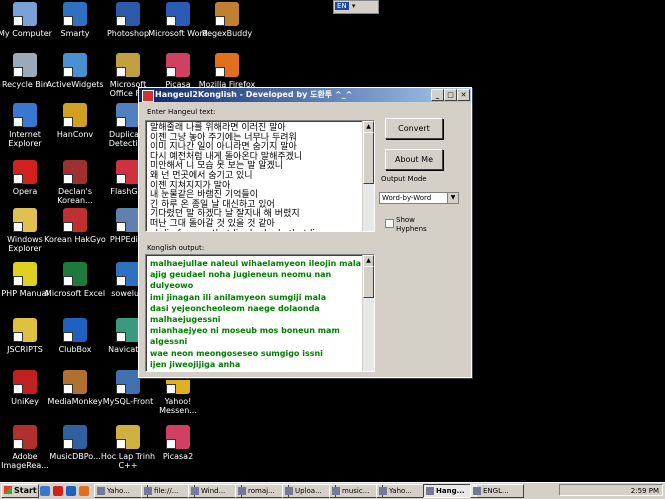 This screenshot has width=665, height=499. I want to click on firefox-quicklaunch-icon, so click(84, 491).